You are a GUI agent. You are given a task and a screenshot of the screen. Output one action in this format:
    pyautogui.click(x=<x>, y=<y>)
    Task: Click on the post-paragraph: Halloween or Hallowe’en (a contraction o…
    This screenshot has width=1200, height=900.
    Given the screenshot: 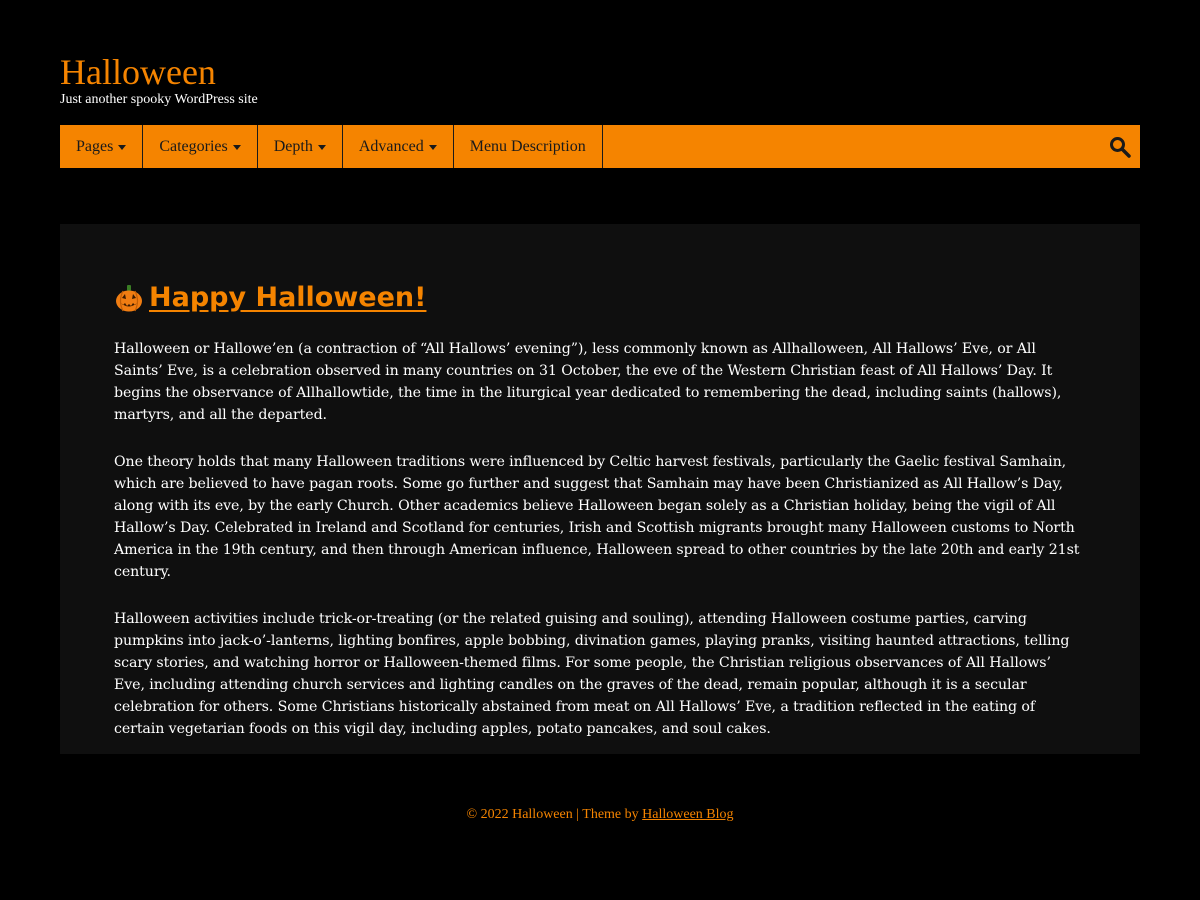 What is the action you would take?
    pyautogui.click(x=588, y=382)
    